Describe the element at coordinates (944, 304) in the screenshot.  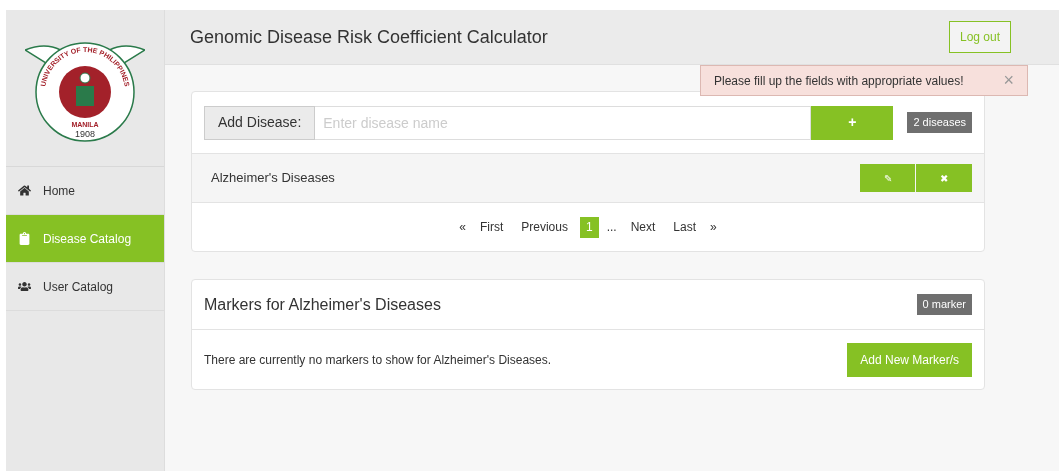
I see `marker-count-badge: 0 marker` at that location.